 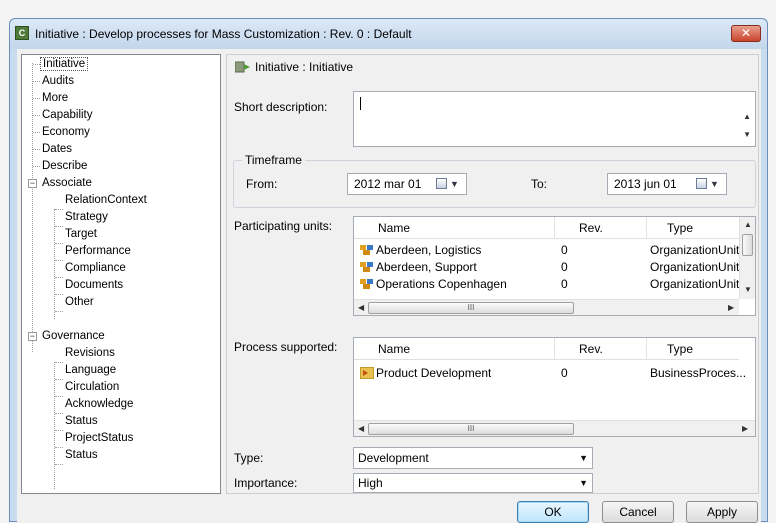 I want to click on tree-item-documents: Documents, so click(x=94, y=285).